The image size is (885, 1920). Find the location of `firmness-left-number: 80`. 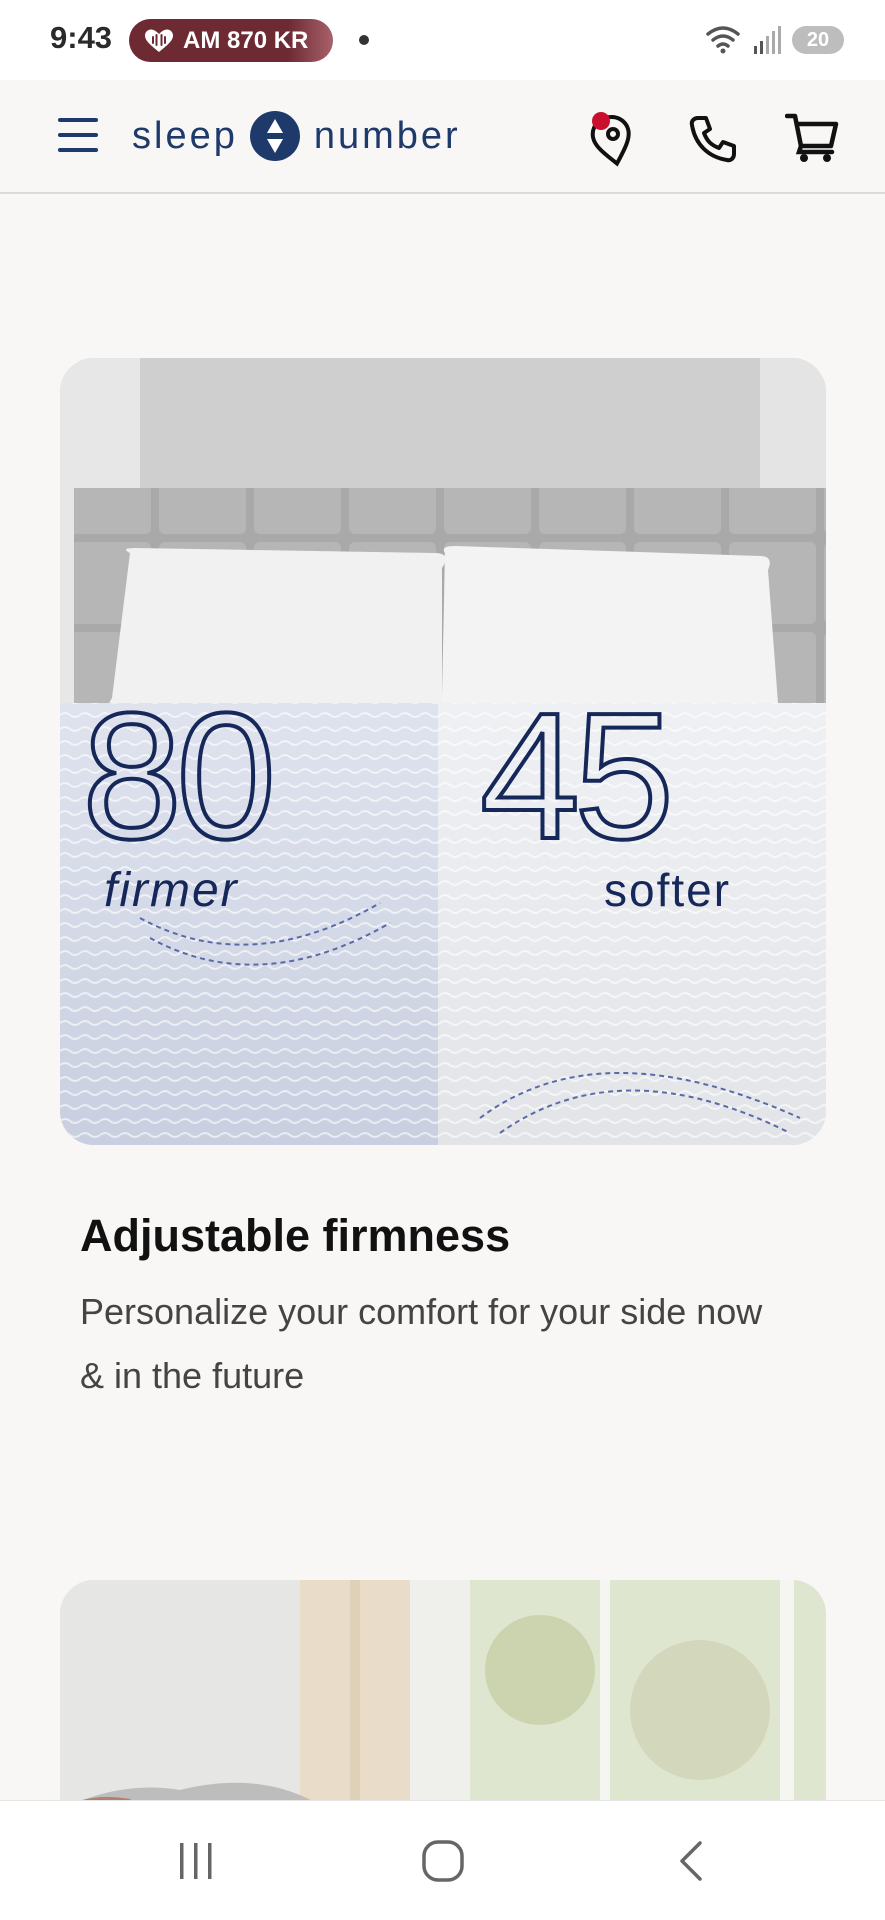

firmness-left-number: 80 is located at coordinates (176, 776).